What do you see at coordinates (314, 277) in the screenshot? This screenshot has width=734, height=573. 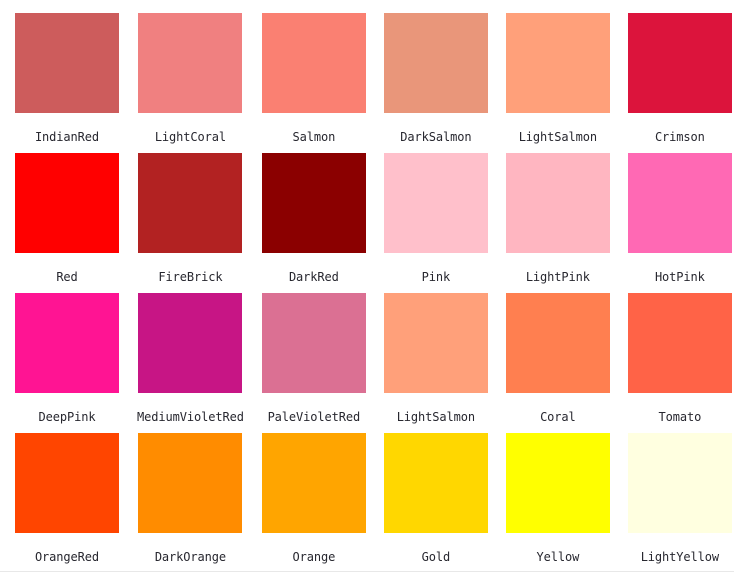 I see `color-name-label: DarkRed` at bounding box center [314, 277].